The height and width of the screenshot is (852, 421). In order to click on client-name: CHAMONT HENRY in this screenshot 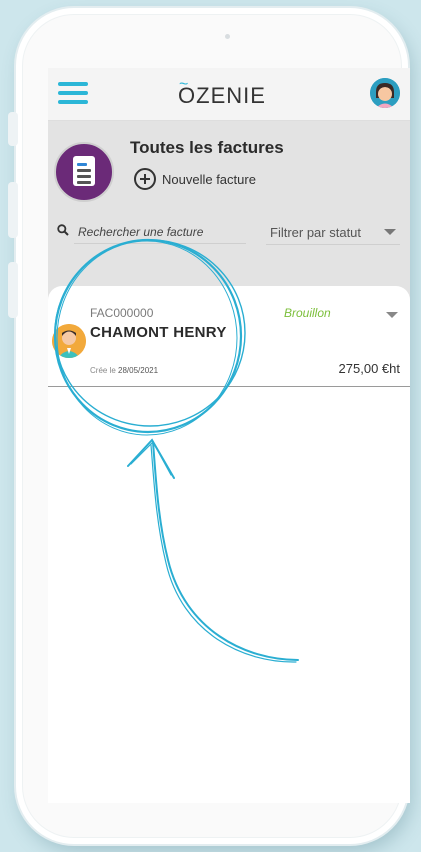, I will do `click(158, 332)`.